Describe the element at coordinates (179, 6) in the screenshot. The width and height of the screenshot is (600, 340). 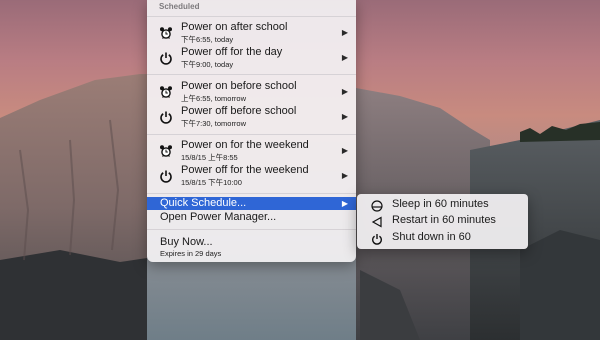
I see `scheduled-header: Scheduled` at that location.